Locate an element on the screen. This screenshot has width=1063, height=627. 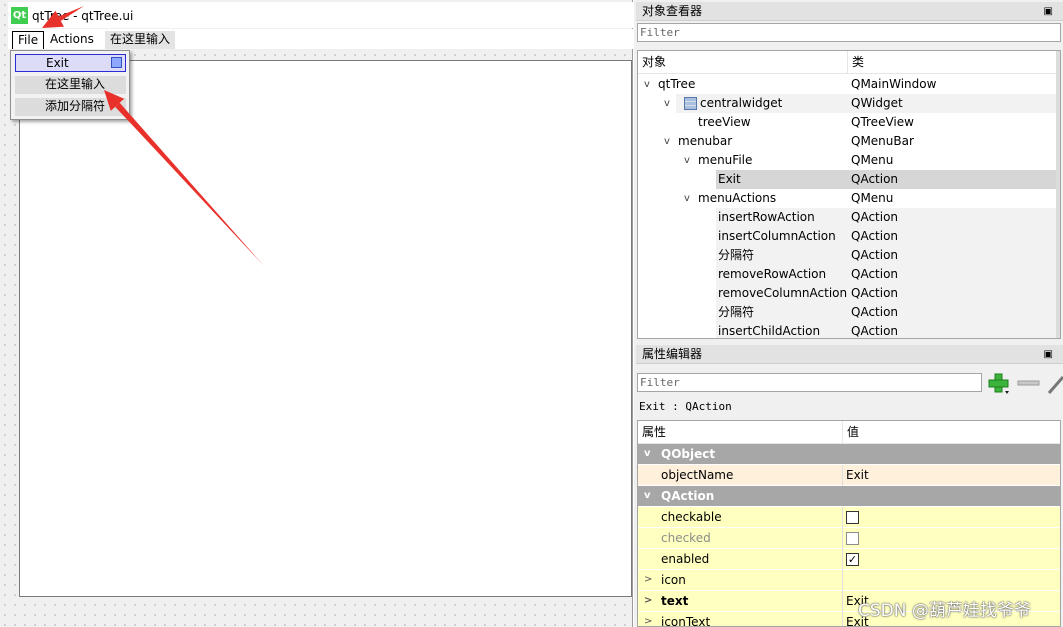
tree-row: insertChildAction QAction is located at coordinates (849, 330).